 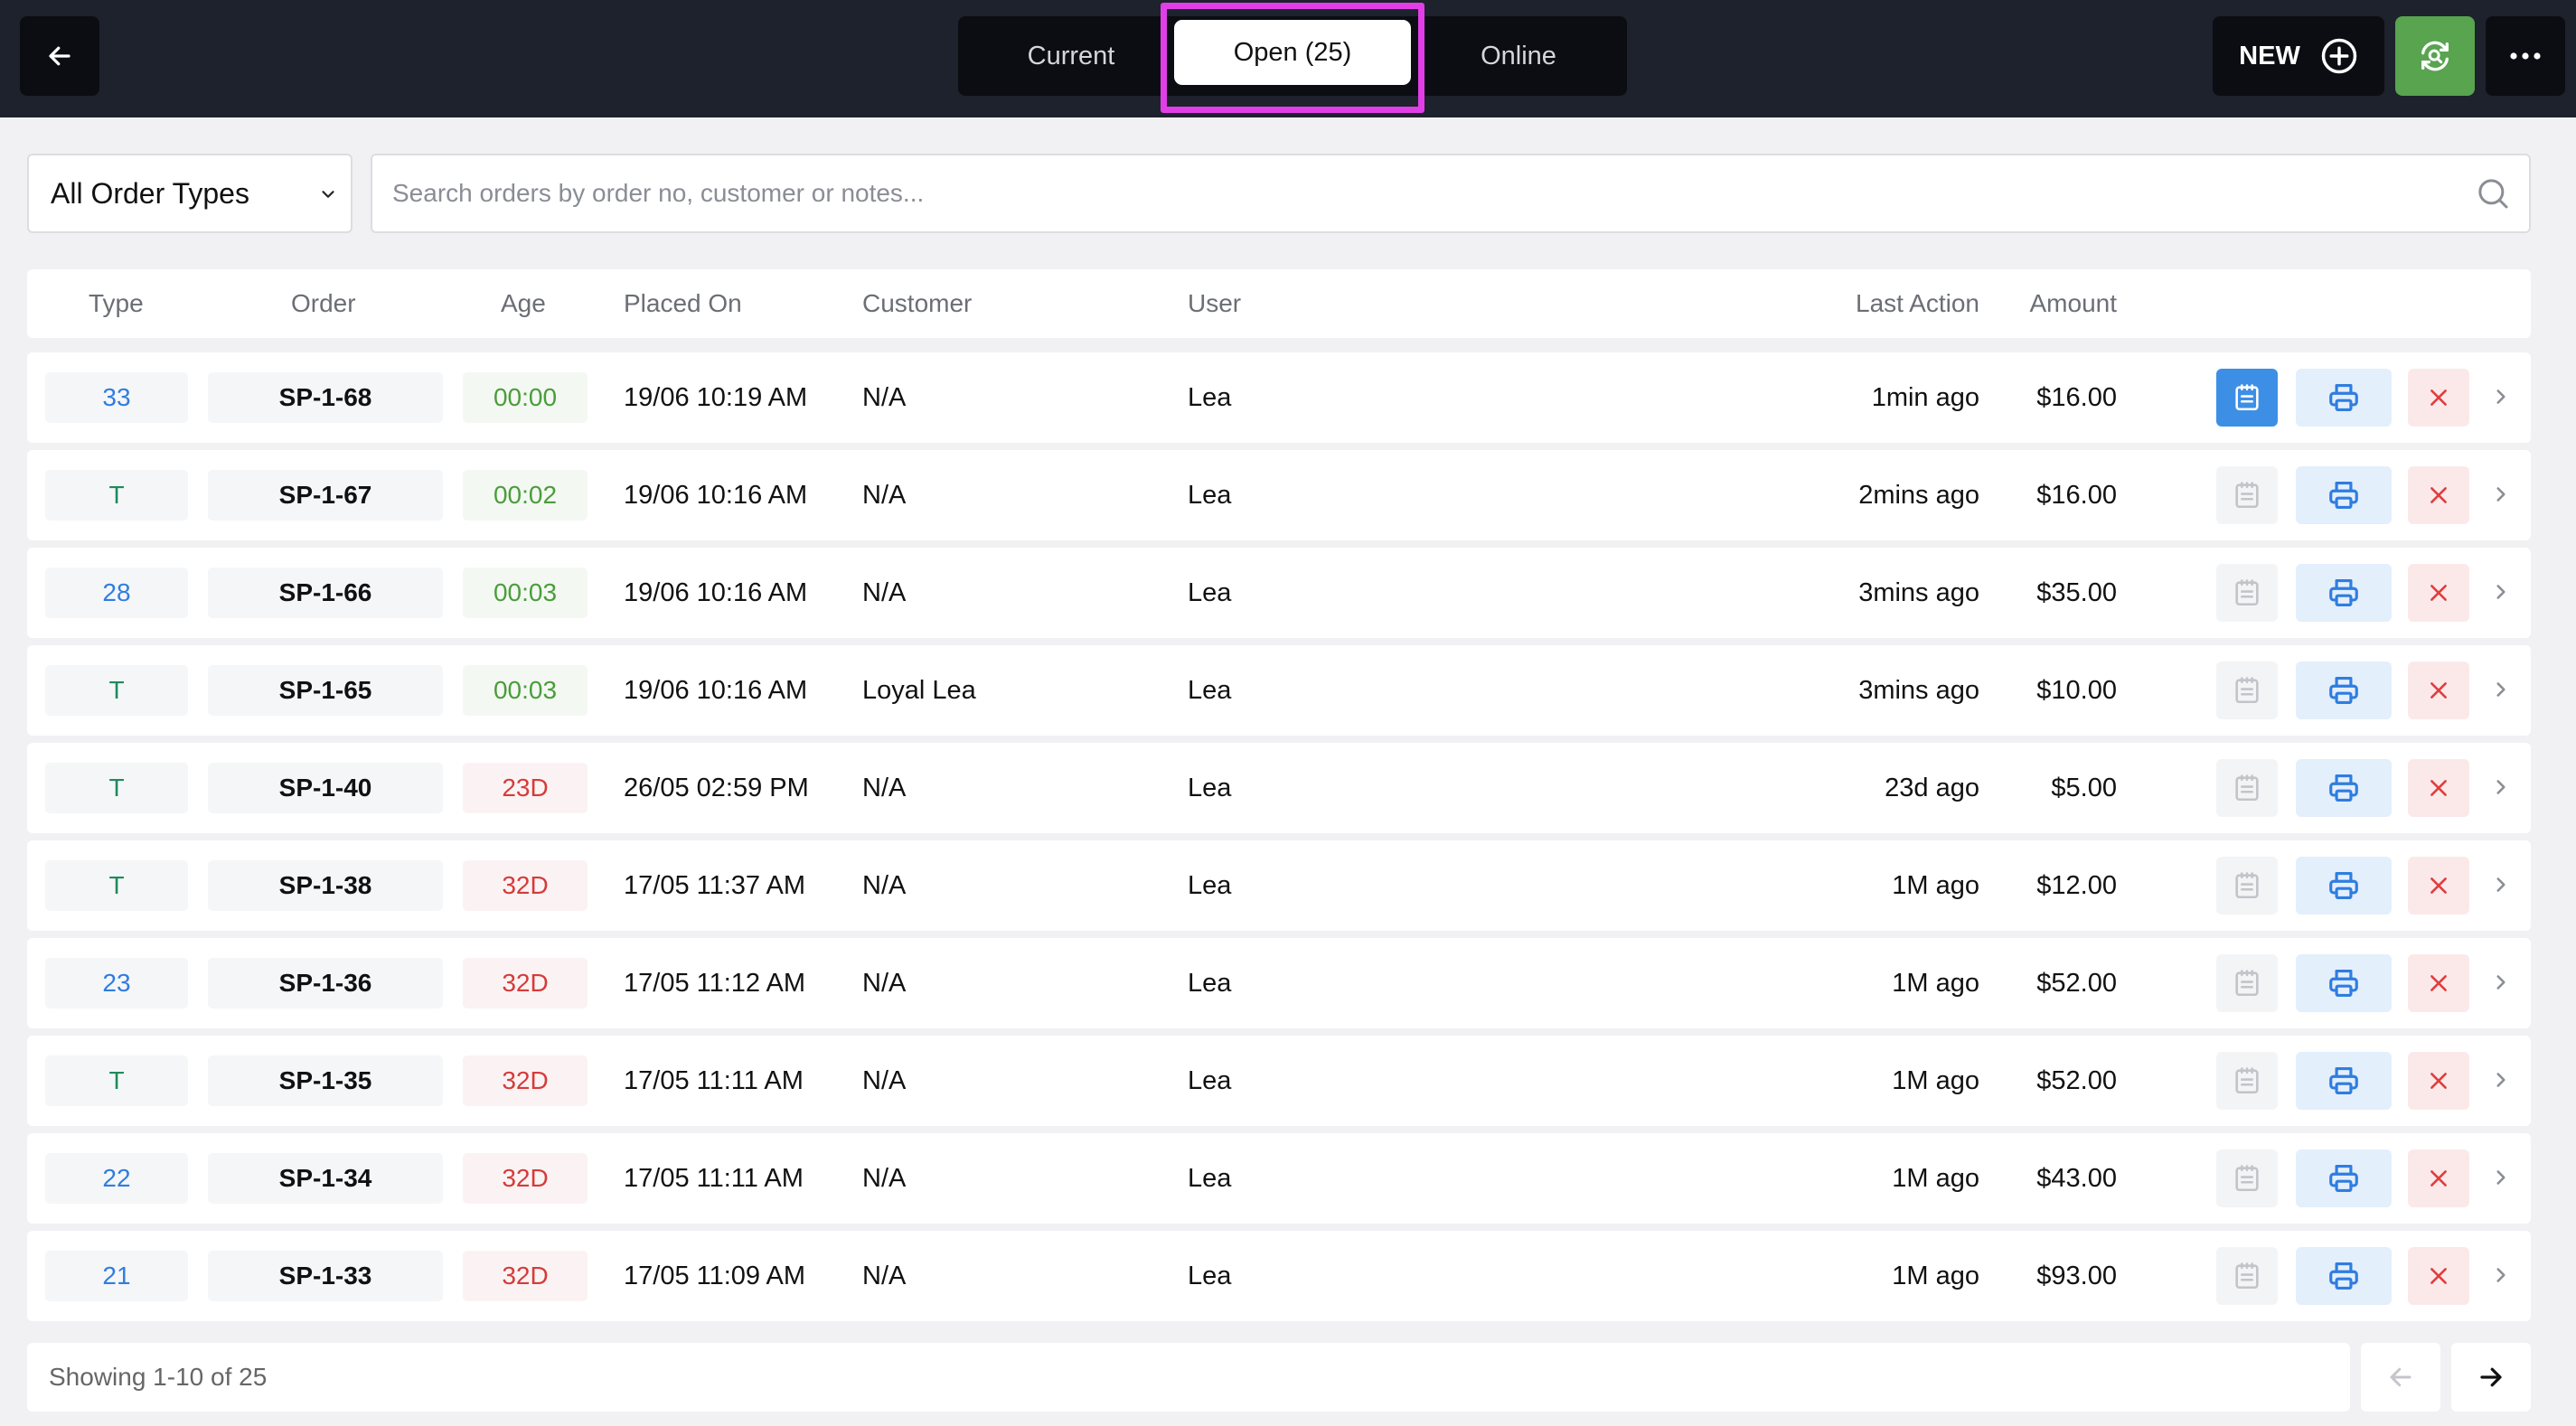 What do you see at coordinates (2525, 56) in the screenshot?
I see `more-options-button` at bounding box center [2525, 56].